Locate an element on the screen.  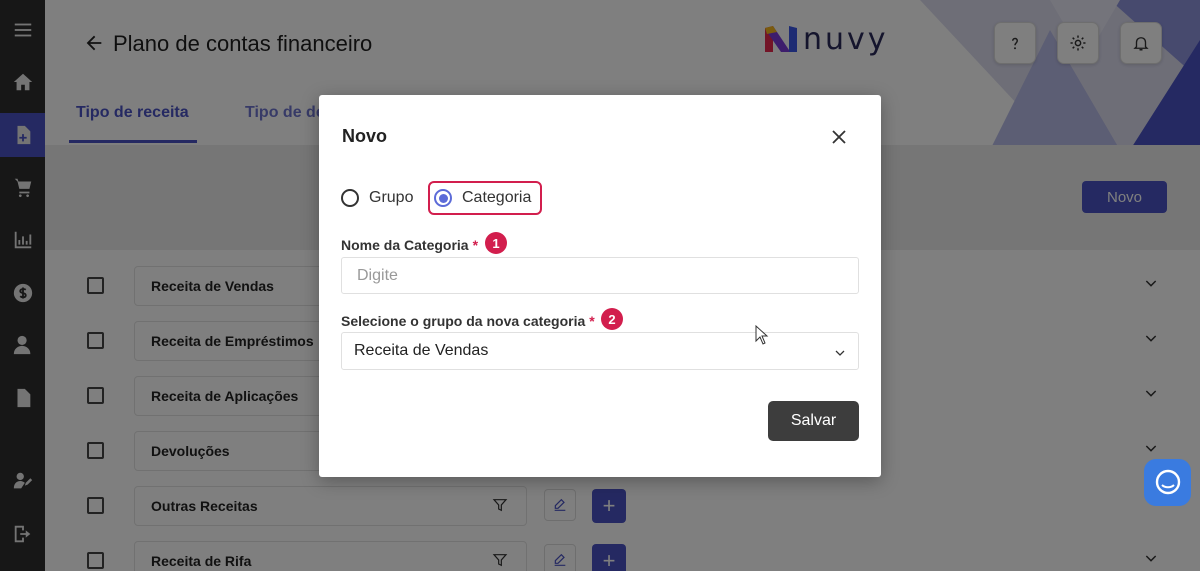
step-badge: 1 is located at coordinates (496, 243).